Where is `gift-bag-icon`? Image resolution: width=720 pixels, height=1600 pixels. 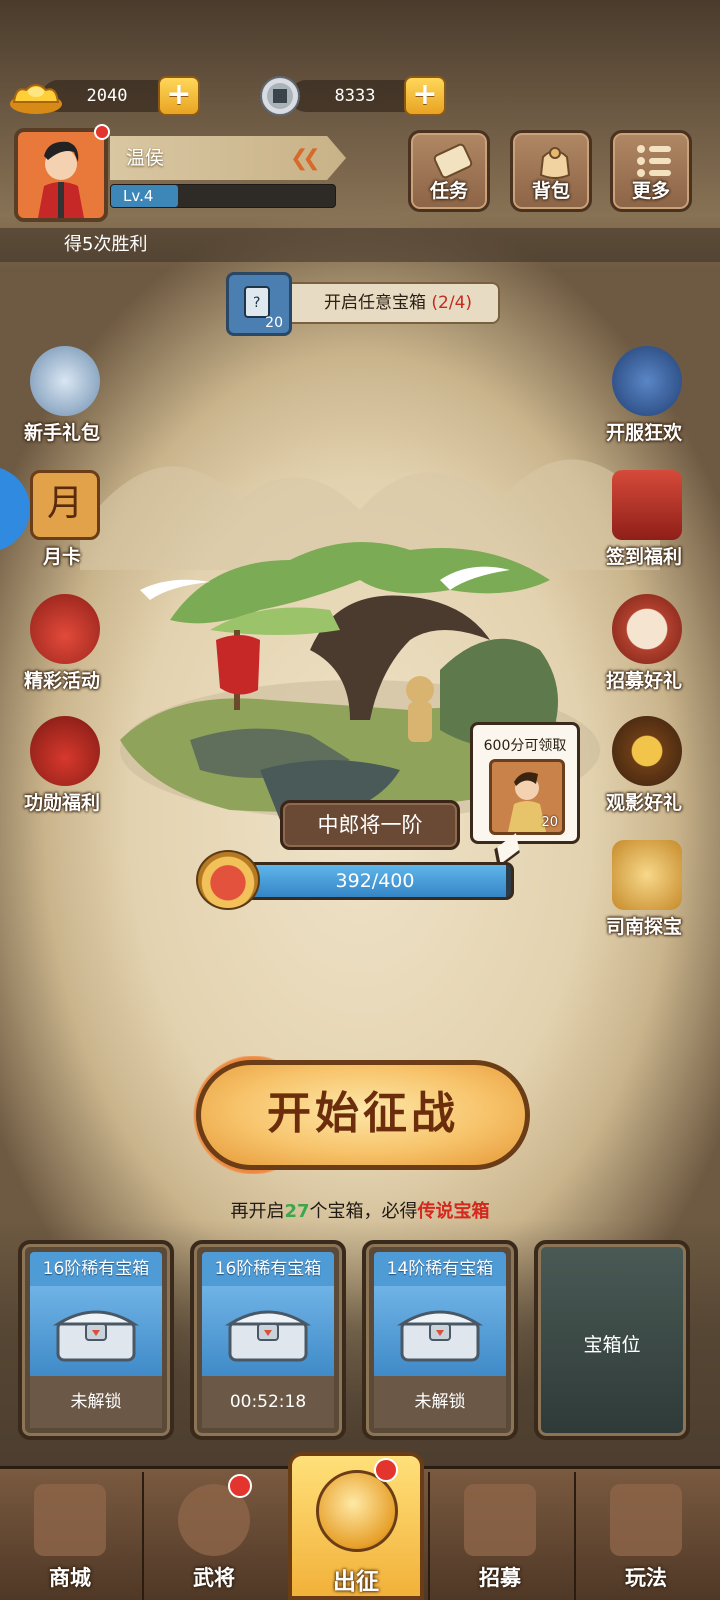 gift-bag-icon is located at coordinates (65, 629).